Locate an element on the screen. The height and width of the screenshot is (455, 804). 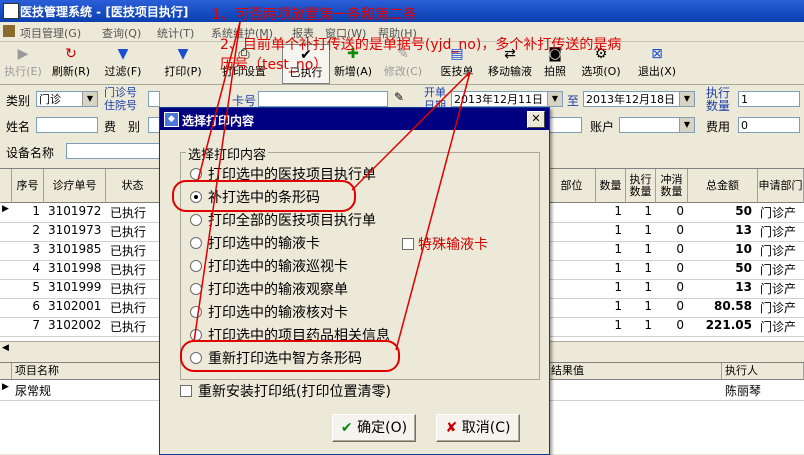
arrow-note1-to-option9 is located at coordinates (217, 182).